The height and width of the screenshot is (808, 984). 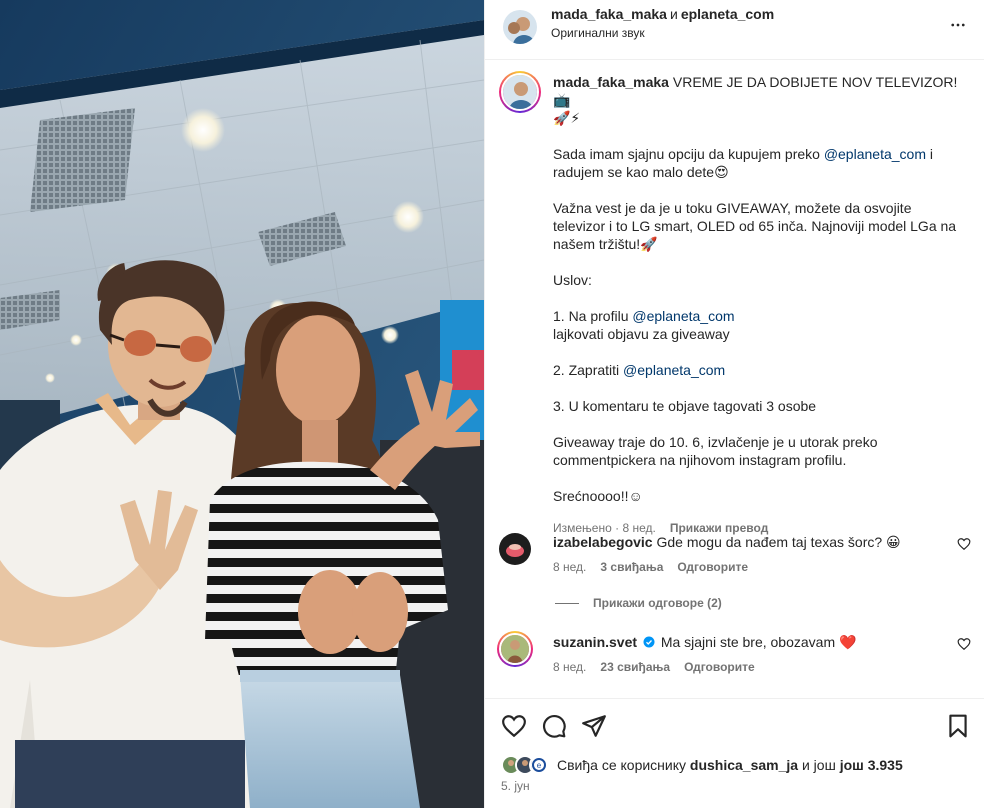 What do you see at coordinates (611, 82) in the screenshot?
I see `caption-username: mada_faka_maka` at bounding box center [611, 82].